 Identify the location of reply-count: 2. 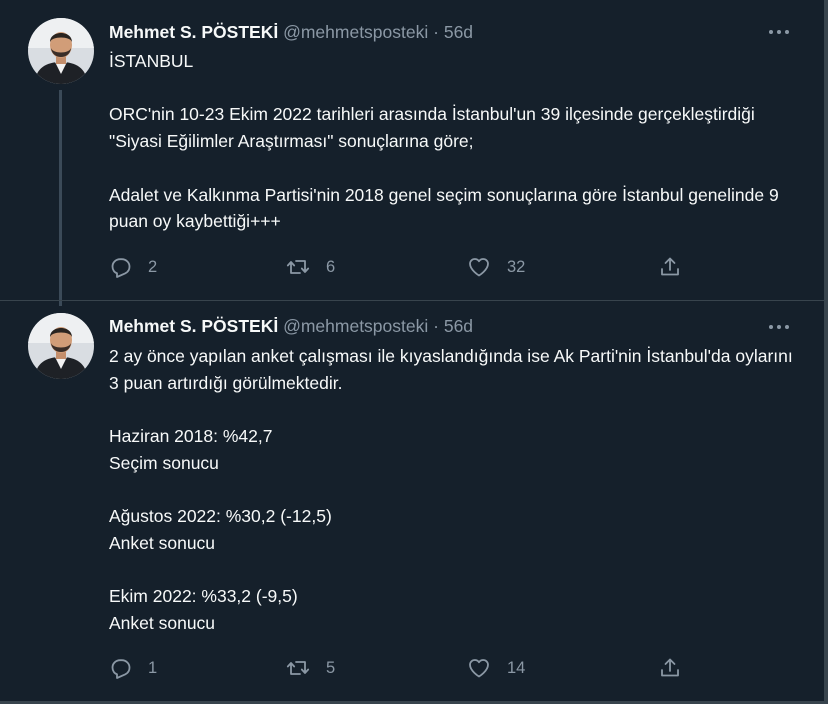
(153, 266).